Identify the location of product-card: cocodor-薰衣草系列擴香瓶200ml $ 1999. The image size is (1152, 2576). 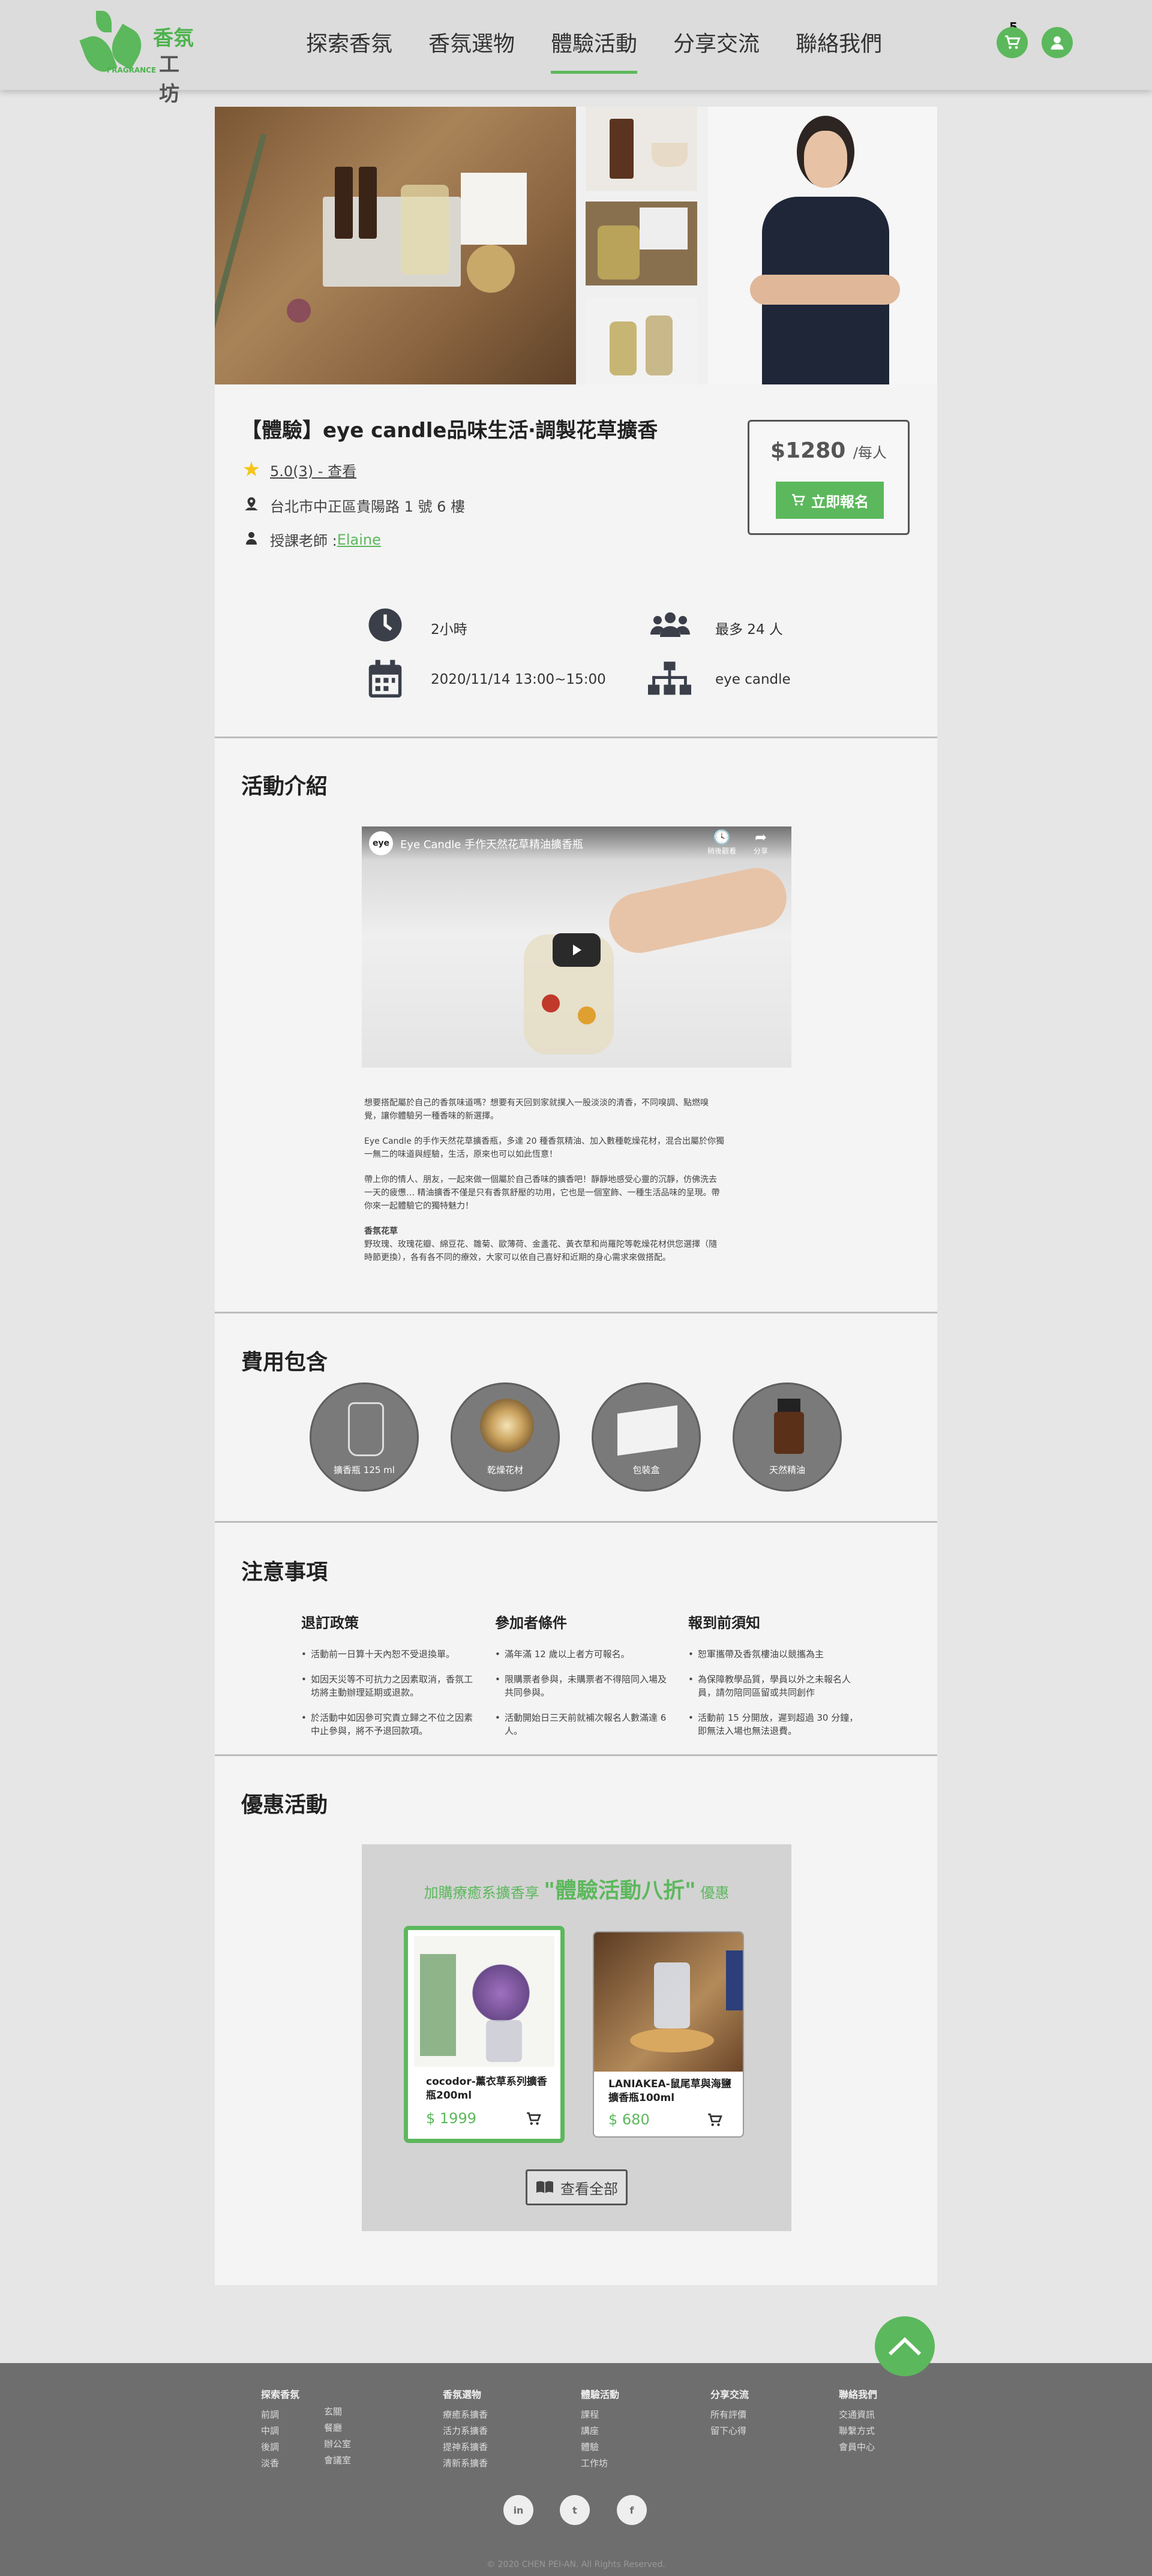
(484, 2035).